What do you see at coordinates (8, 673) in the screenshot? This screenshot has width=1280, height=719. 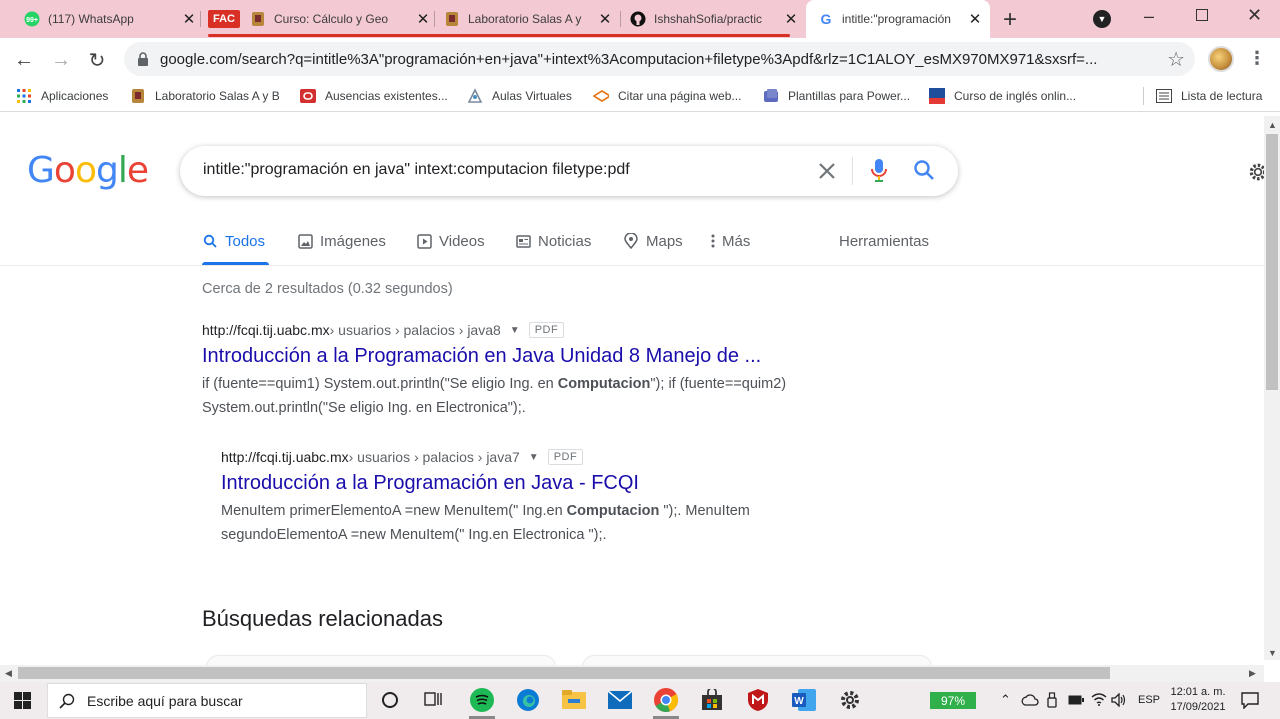 I see `scroll-left-icon: ◀` at bounding box center [8, 673].